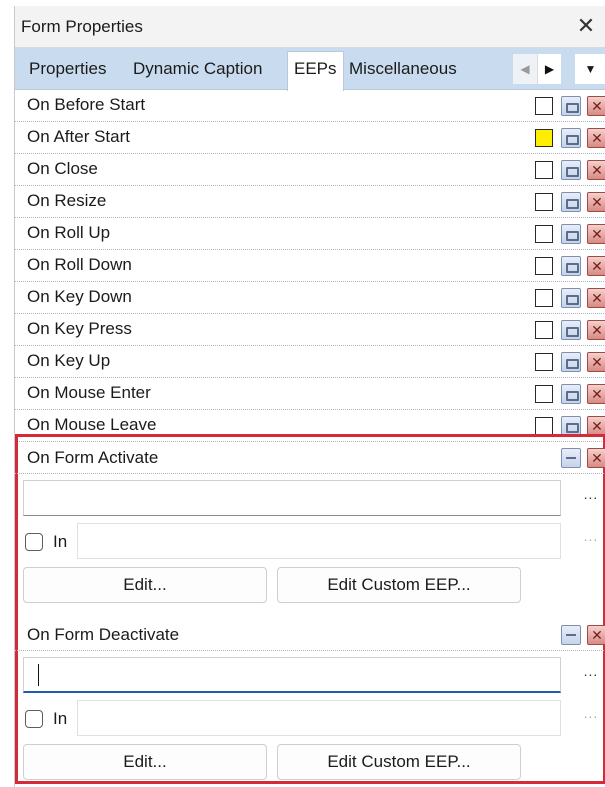  What do you see at coordinates (586, 26) in the screenshot?
I see `close-icon: ✕` at bounding box center [586, 26].